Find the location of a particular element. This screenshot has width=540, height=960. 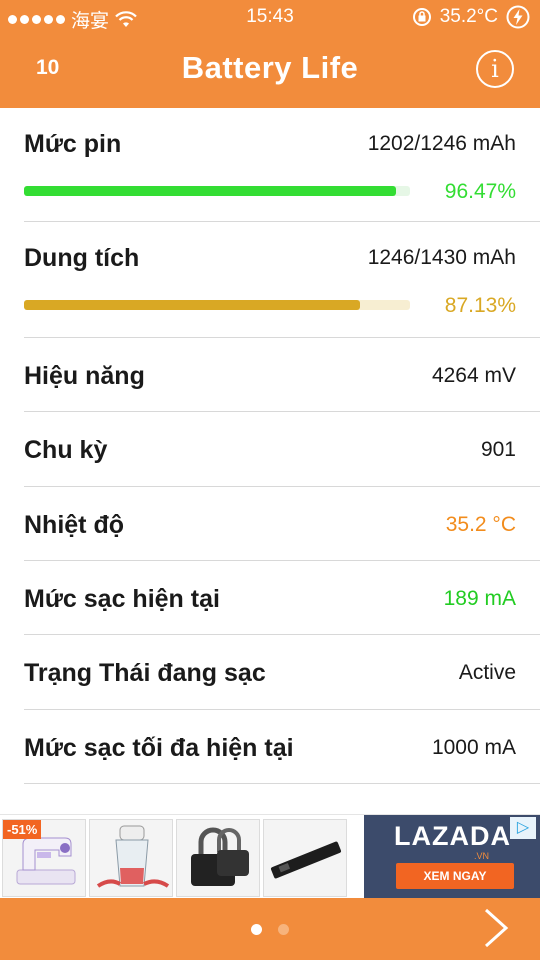

charge-current-value: 189 mA is located at coordinates (479, 598).